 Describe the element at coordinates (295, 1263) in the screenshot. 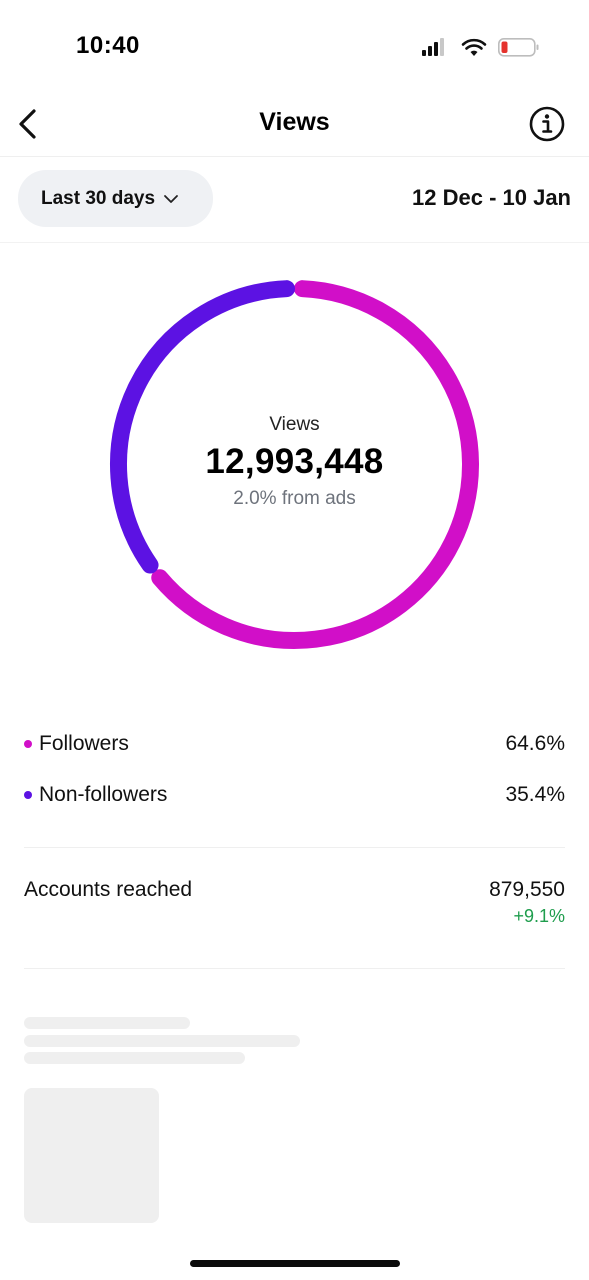

I see `home-indicator` at that location.